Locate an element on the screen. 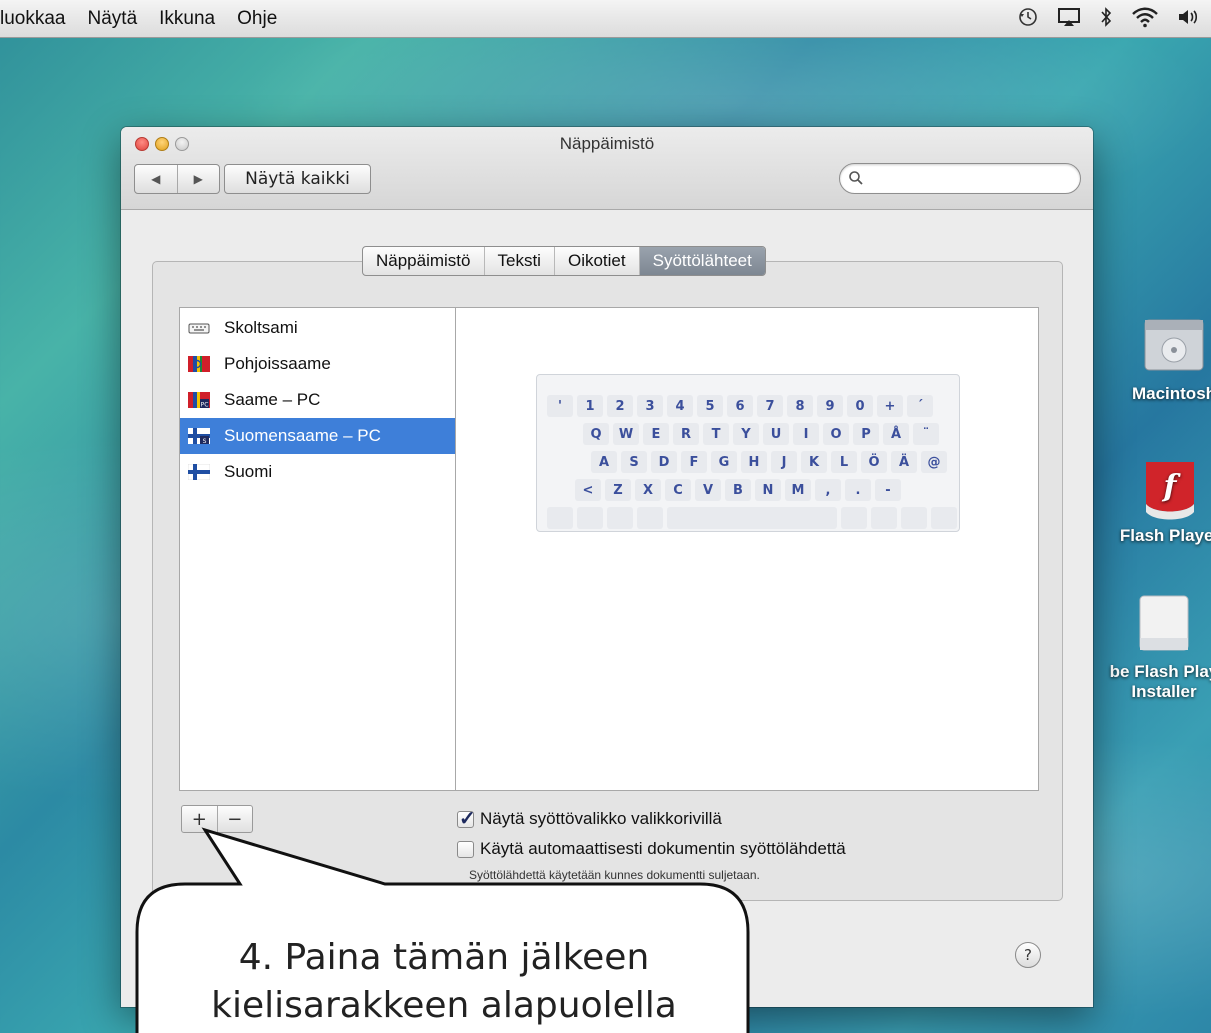 This screenshot has height=1033, width=1211. desktop-icon-flash-player: f Flash Player is located at coordinates (1155, 502).